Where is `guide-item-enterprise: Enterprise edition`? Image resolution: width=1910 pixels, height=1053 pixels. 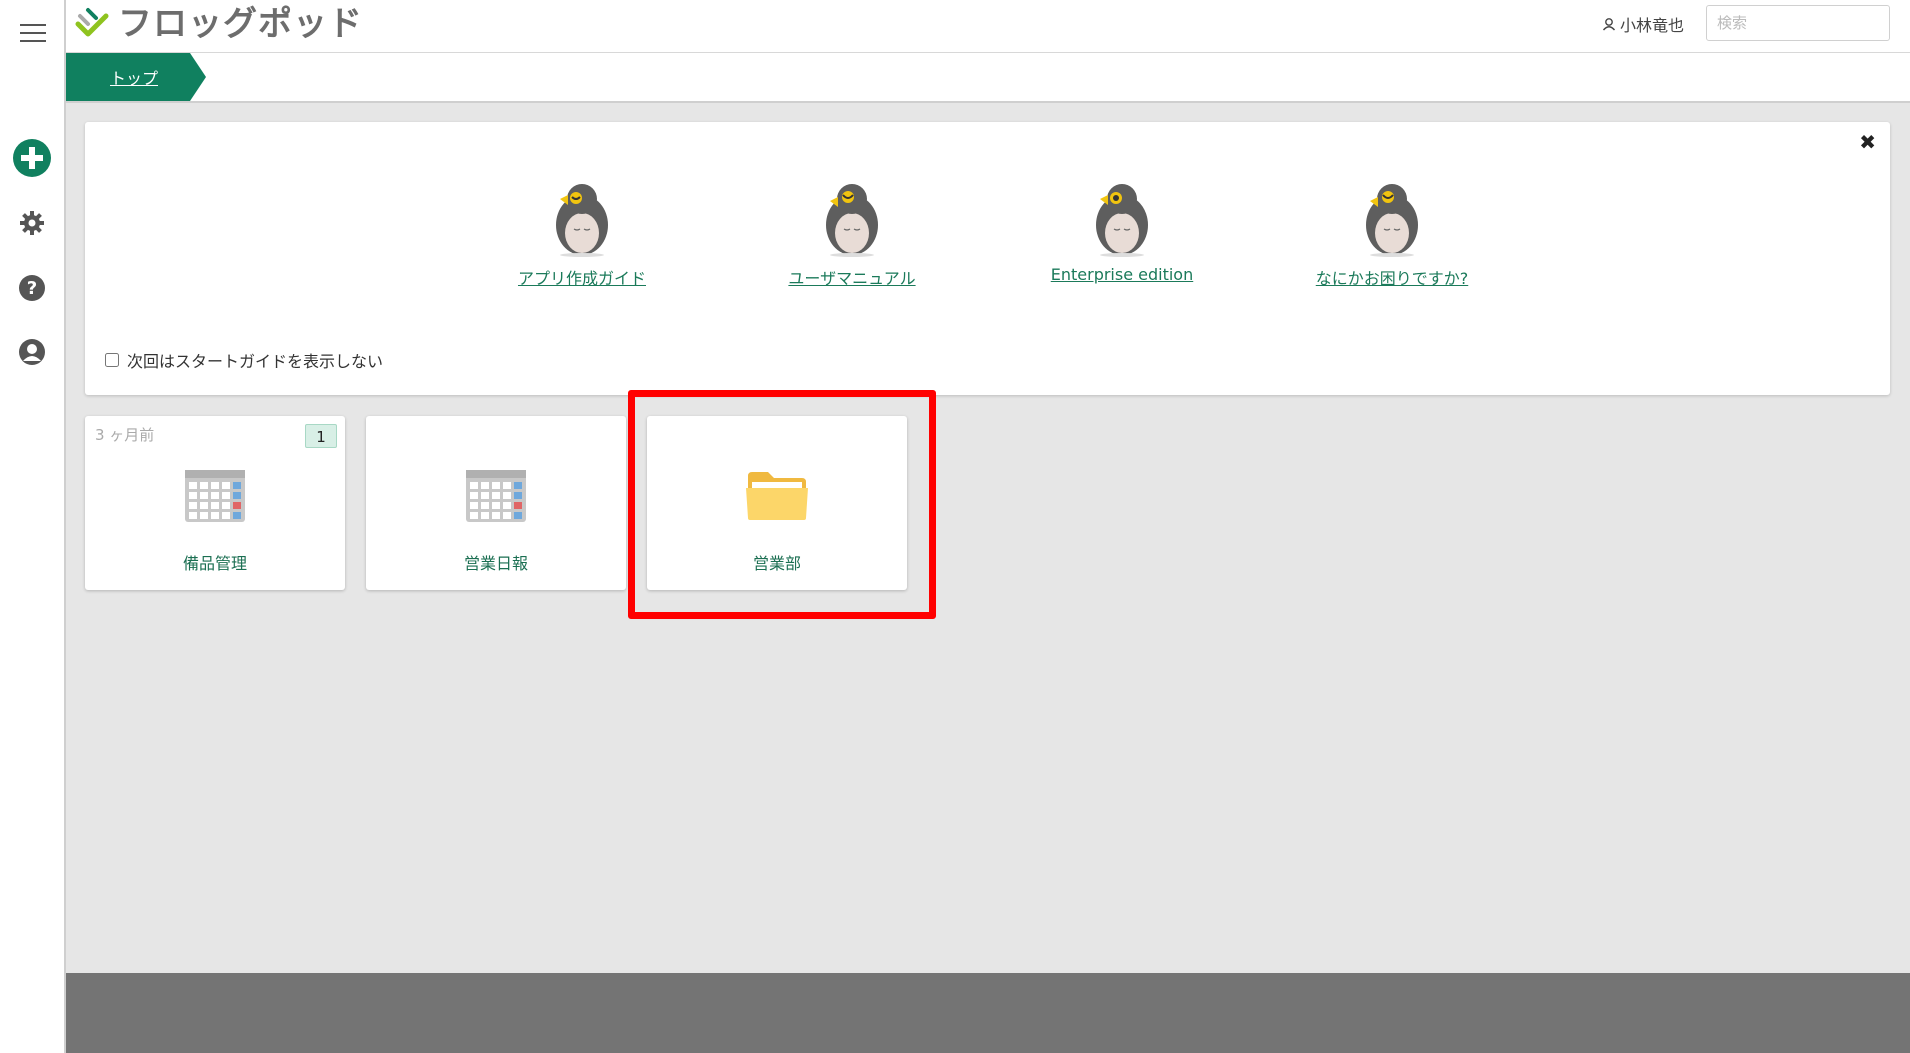 guide-item-enterprise: Enterprise edition is located at coordinates (1122, 230).